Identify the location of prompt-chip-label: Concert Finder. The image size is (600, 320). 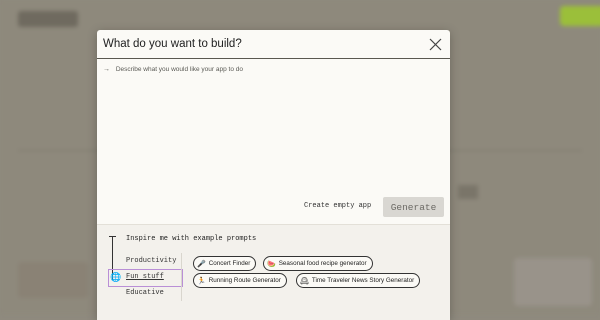
(229, 263).